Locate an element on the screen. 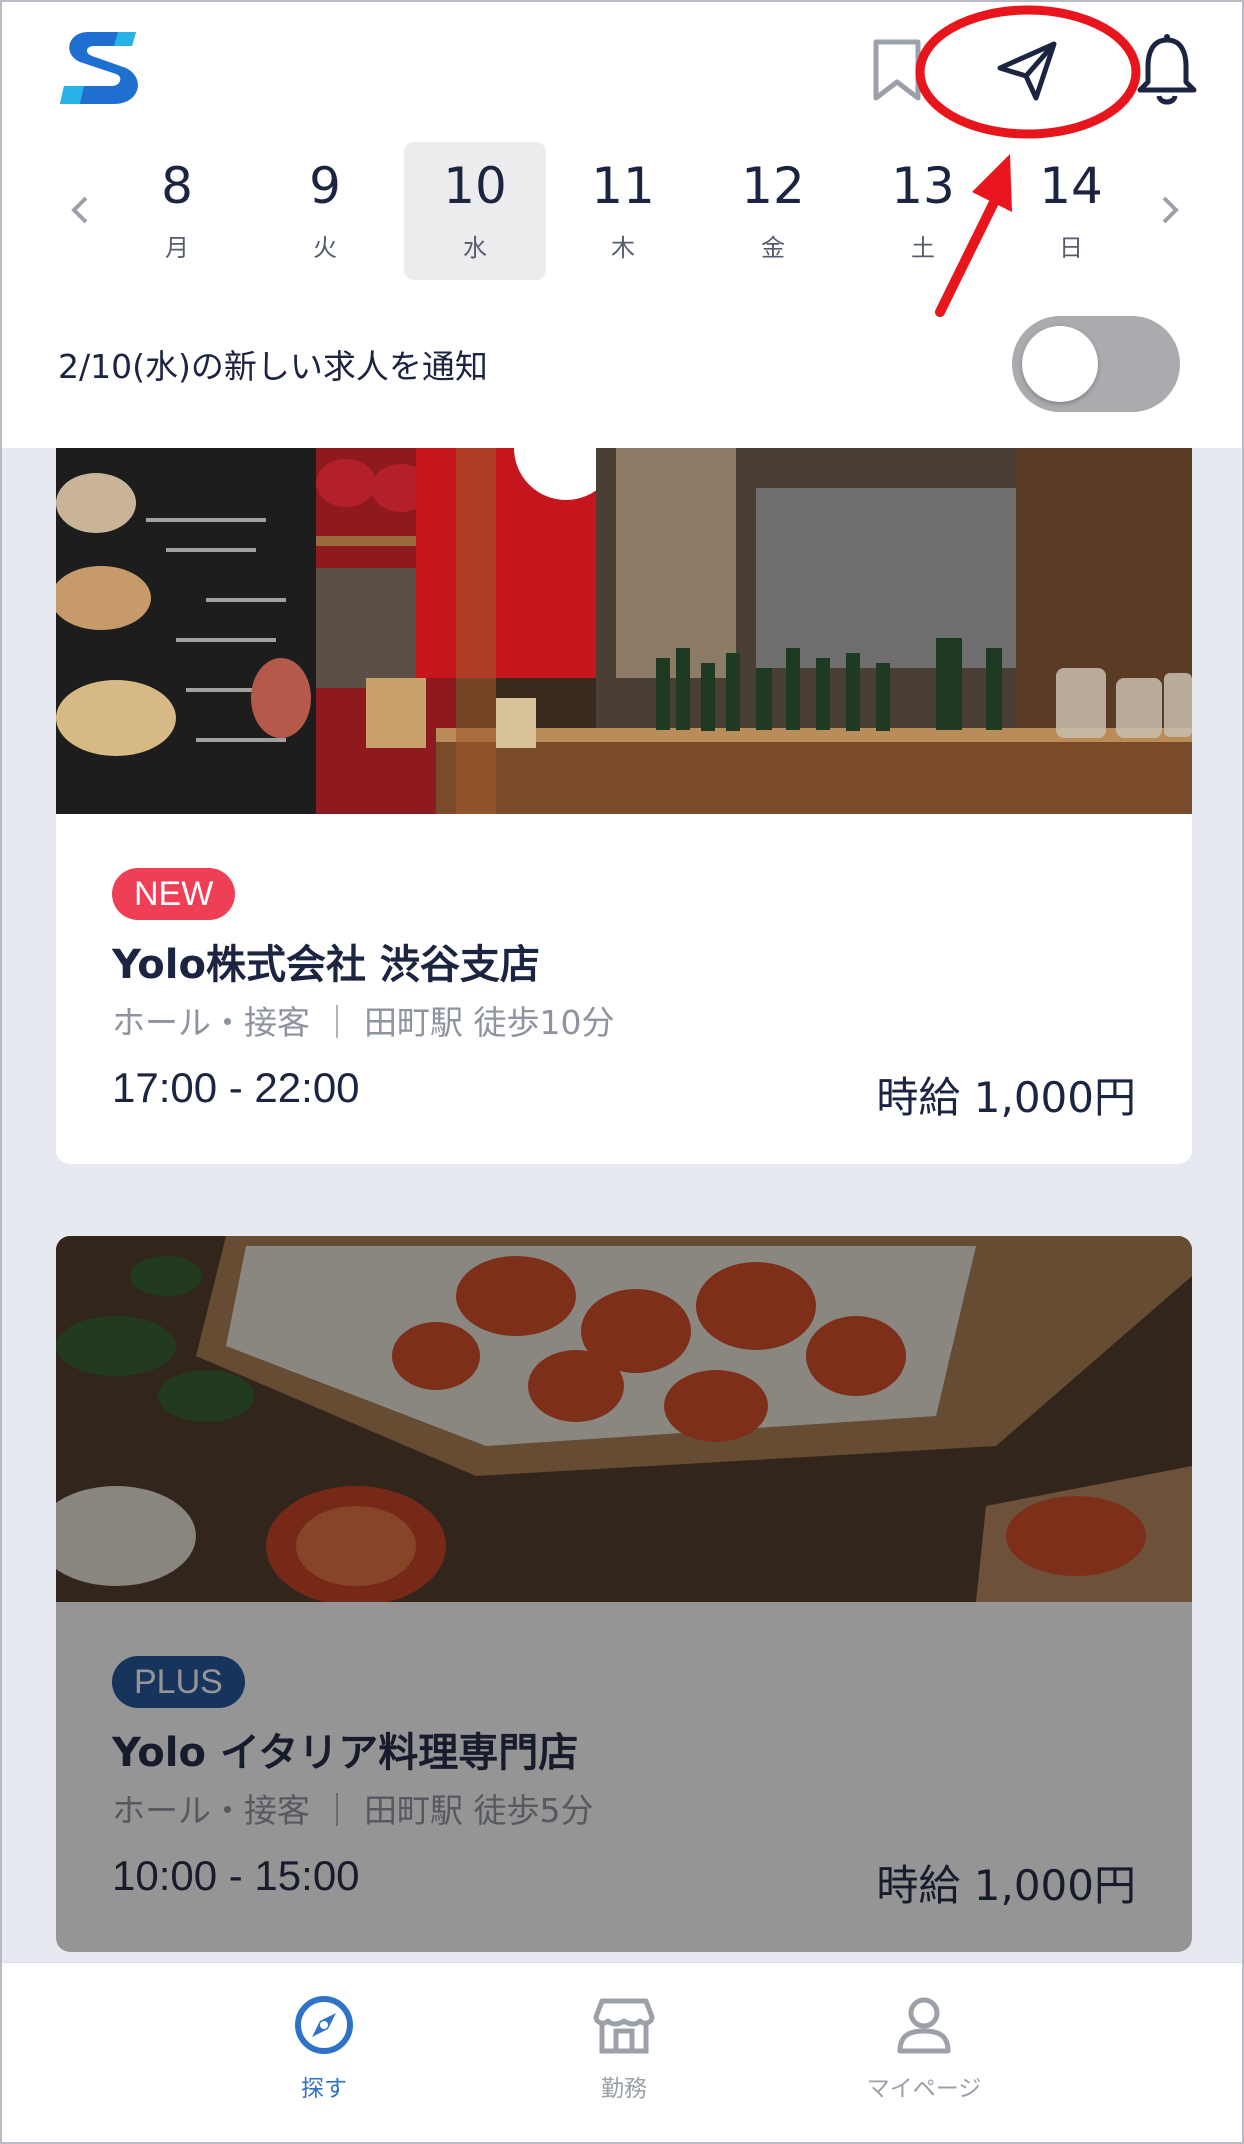 Image resolution: width=1244 pixels, height=2144 pixels. bell-icon is located at coordinates (1167, 70).